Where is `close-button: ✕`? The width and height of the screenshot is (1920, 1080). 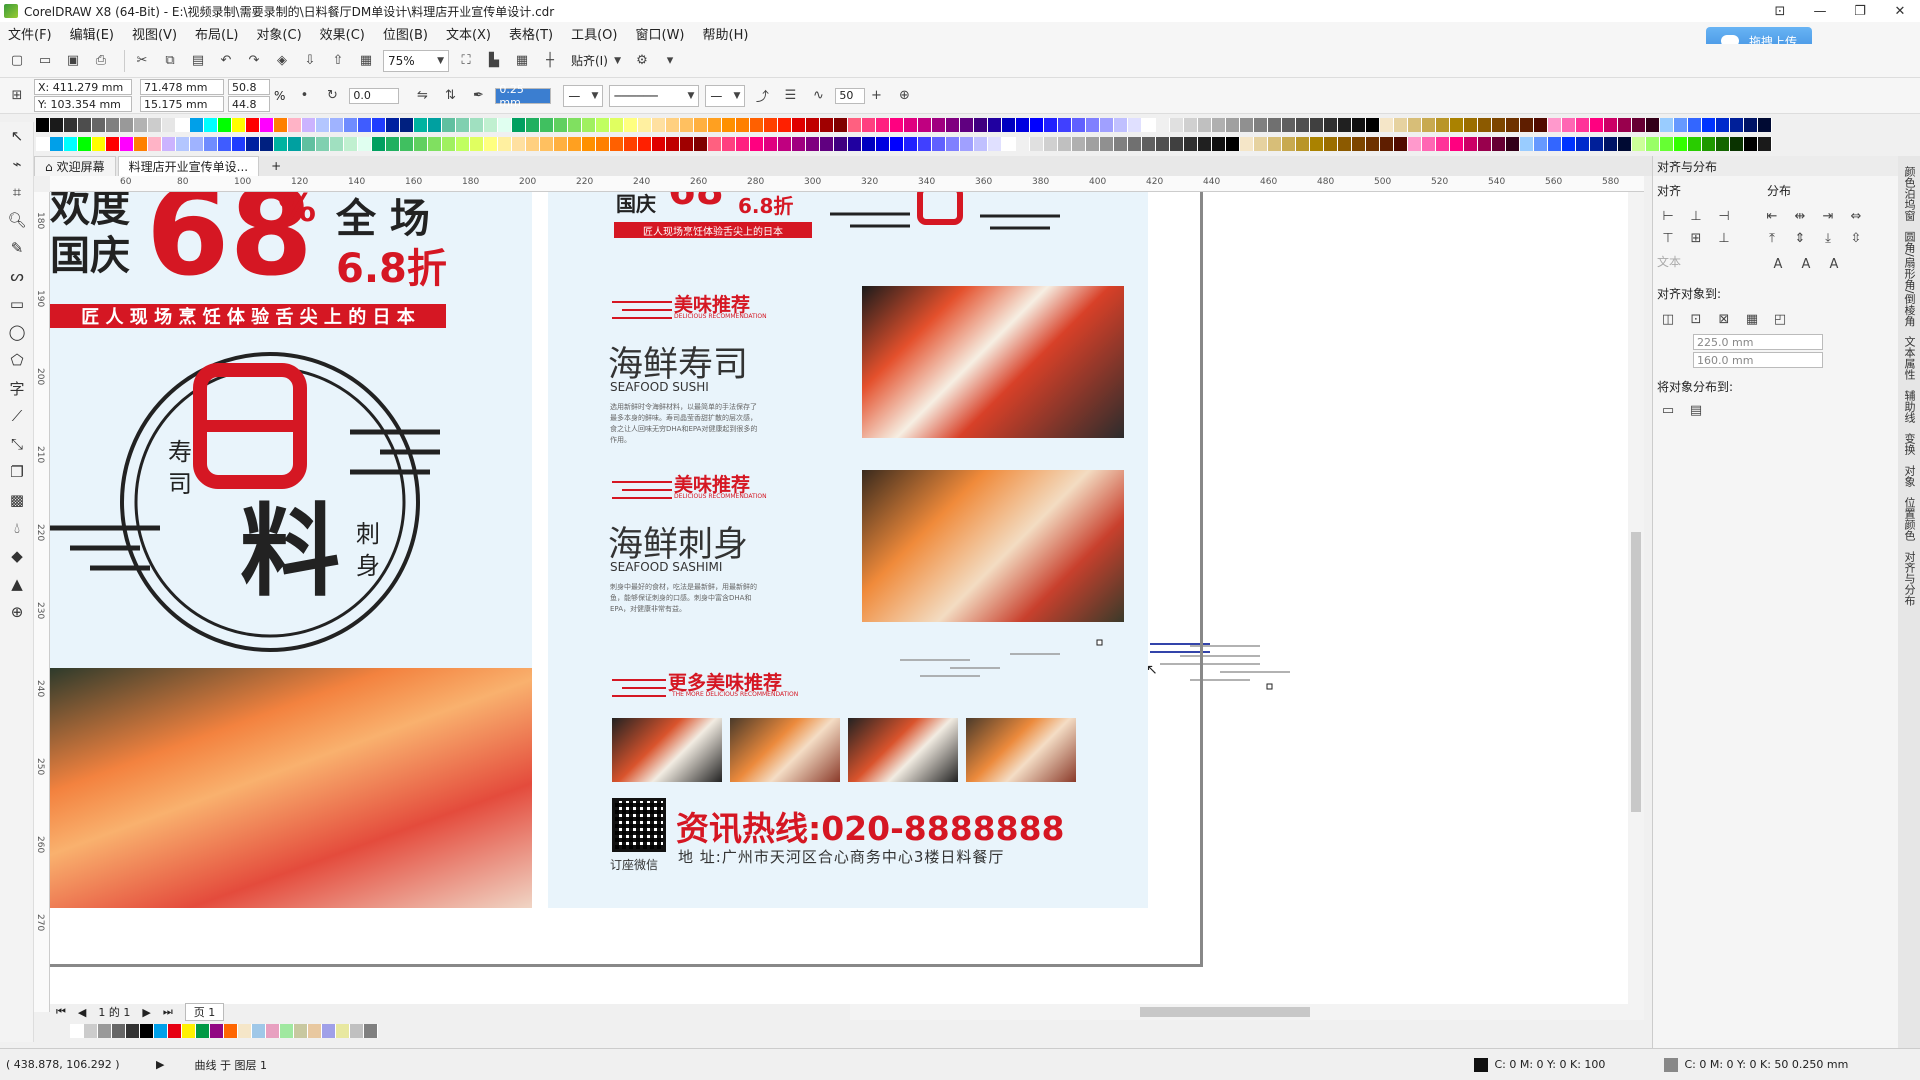
close-button: ✕ is located at coordinates (1900, 11).